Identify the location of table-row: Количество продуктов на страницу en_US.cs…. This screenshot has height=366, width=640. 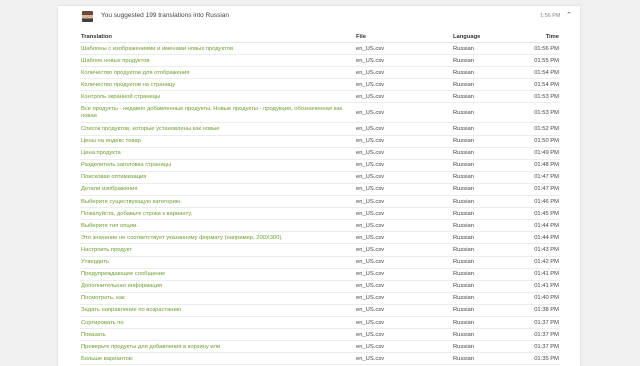
(320, 85).